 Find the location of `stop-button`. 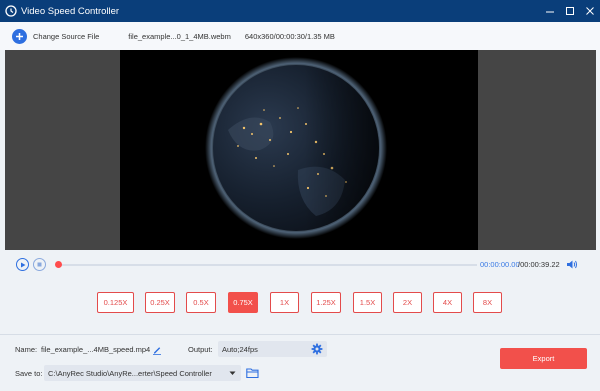

stop-button is located at coordinates (39, 264).